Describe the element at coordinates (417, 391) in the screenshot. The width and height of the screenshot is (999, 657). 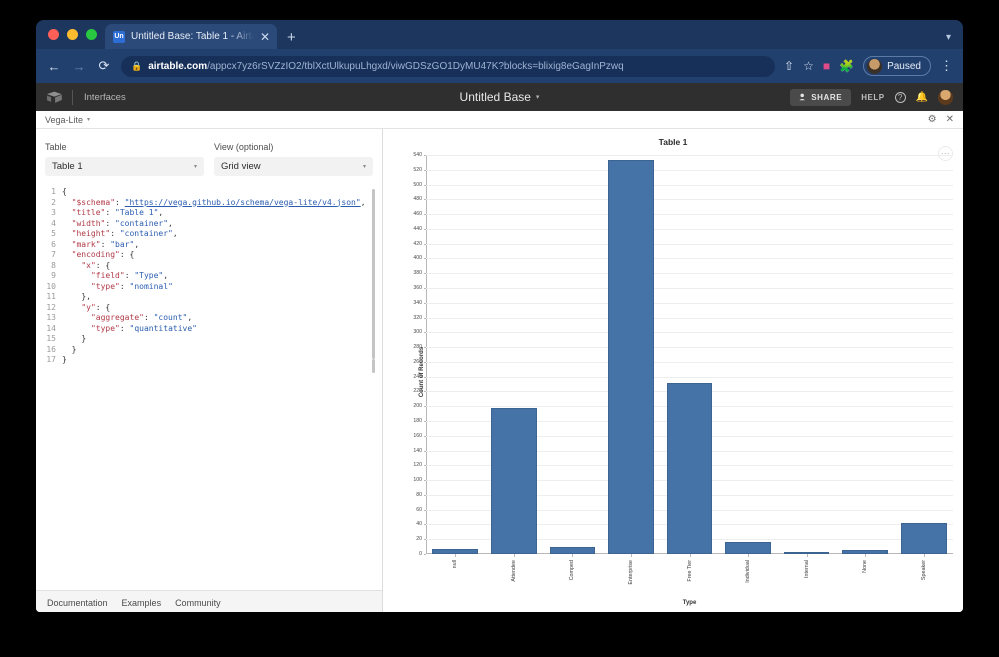
I see `y-tick-label: 220` at that location.